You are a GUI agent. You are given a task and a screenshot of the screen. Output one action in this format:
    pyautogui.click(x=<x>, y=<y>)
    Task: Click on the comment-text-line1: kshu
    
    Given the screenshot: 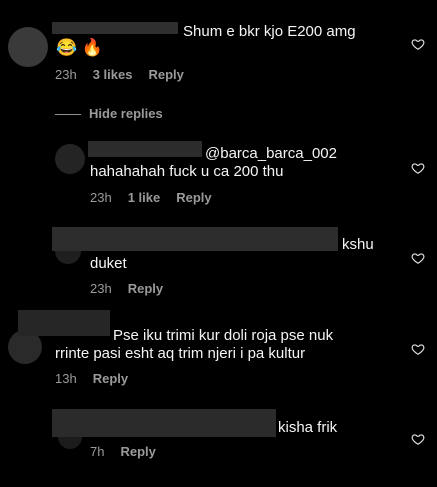 What is the action you would take?
    pyautogui.click(x=358, y=244)
    